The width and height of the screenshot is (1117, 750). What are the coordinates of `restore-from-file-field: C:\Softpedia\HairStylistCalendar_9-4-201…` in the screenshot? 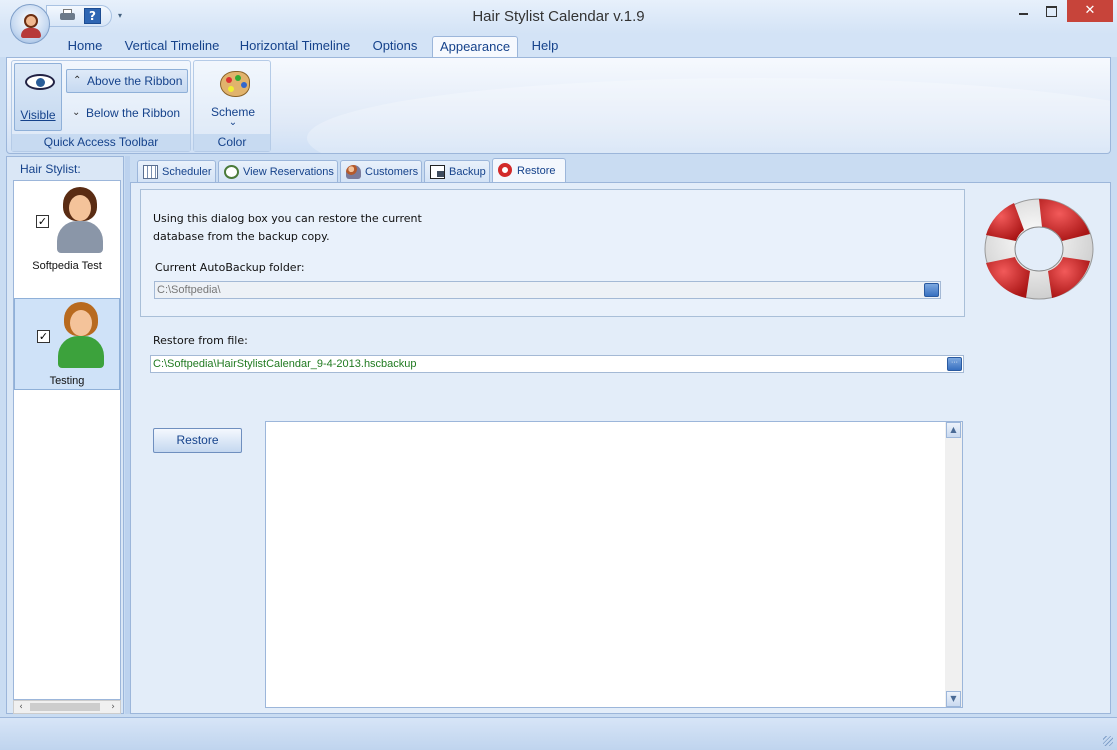 It's located at (557, 364).